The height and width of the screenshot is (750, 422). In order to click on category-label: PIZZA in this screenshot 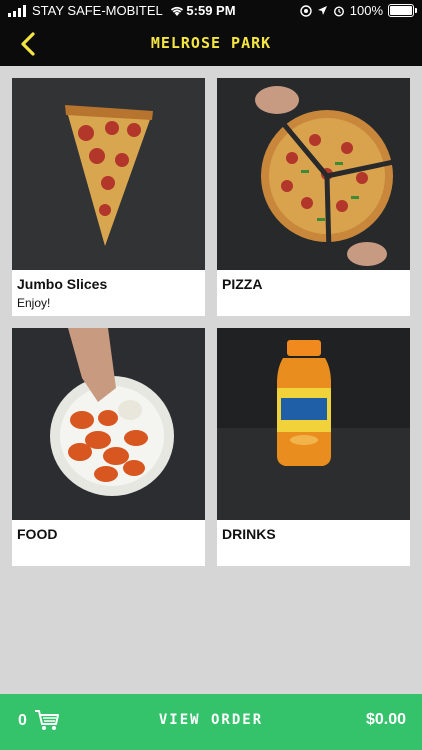, I will do `click(242, 284)`.